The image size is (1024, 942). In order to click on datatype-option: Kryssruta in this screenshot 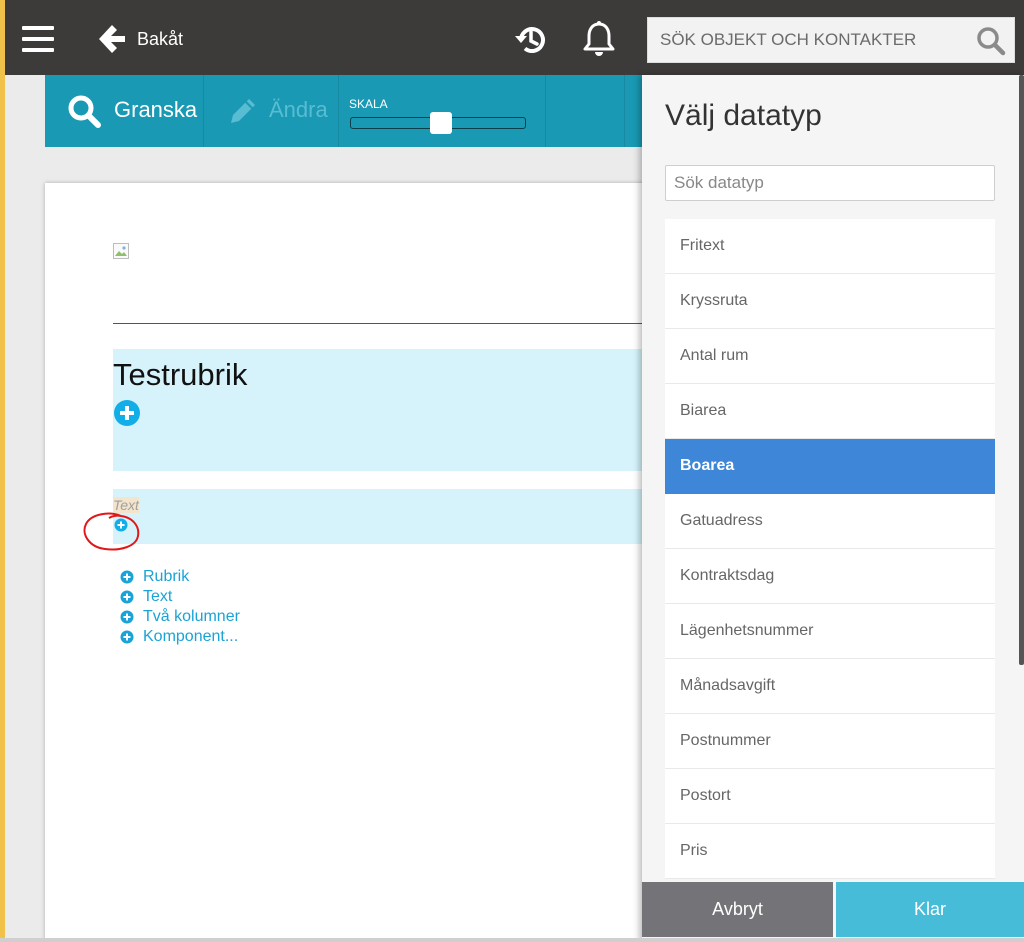, I will do `click(830, 301)`.